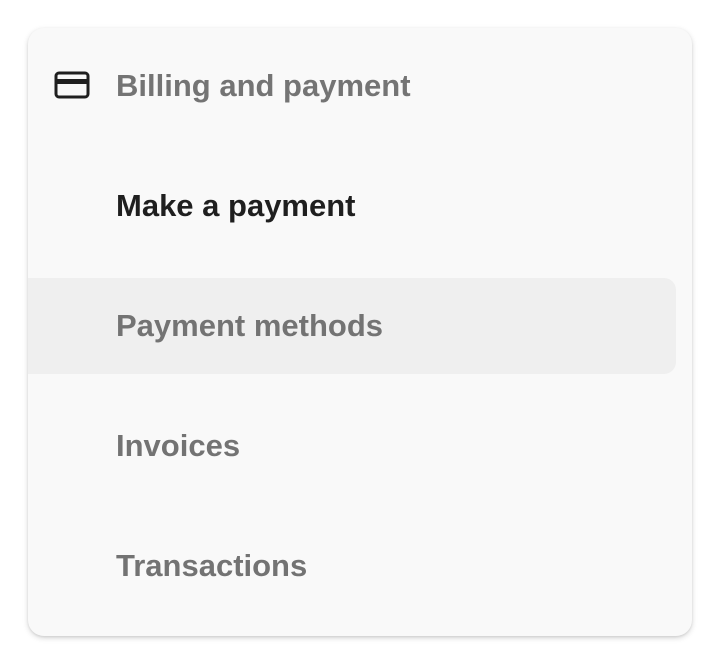 This screenshot has height=666, width=720. I want to click on menu-item-invoices: Invoices, so click(352, 446).